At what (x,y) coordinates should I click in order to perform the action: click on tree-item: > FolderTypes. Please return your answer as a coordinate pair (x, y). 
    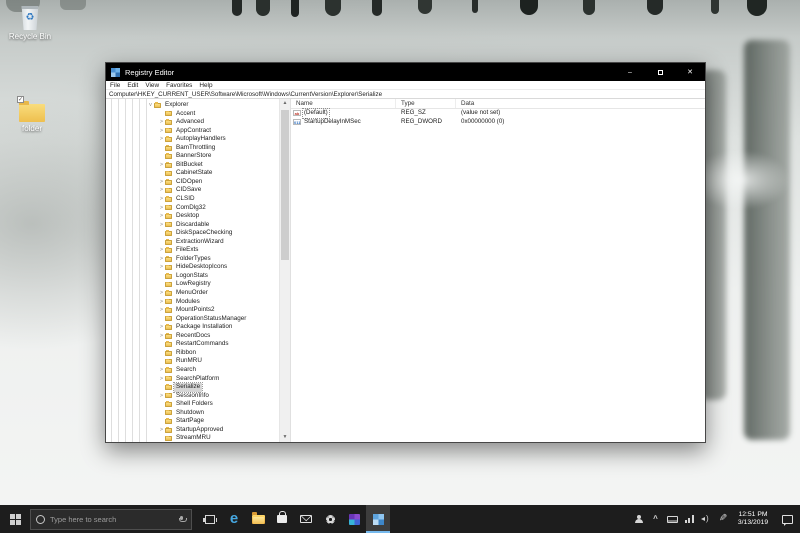
    Looking at the image, I should click on (192, 259).